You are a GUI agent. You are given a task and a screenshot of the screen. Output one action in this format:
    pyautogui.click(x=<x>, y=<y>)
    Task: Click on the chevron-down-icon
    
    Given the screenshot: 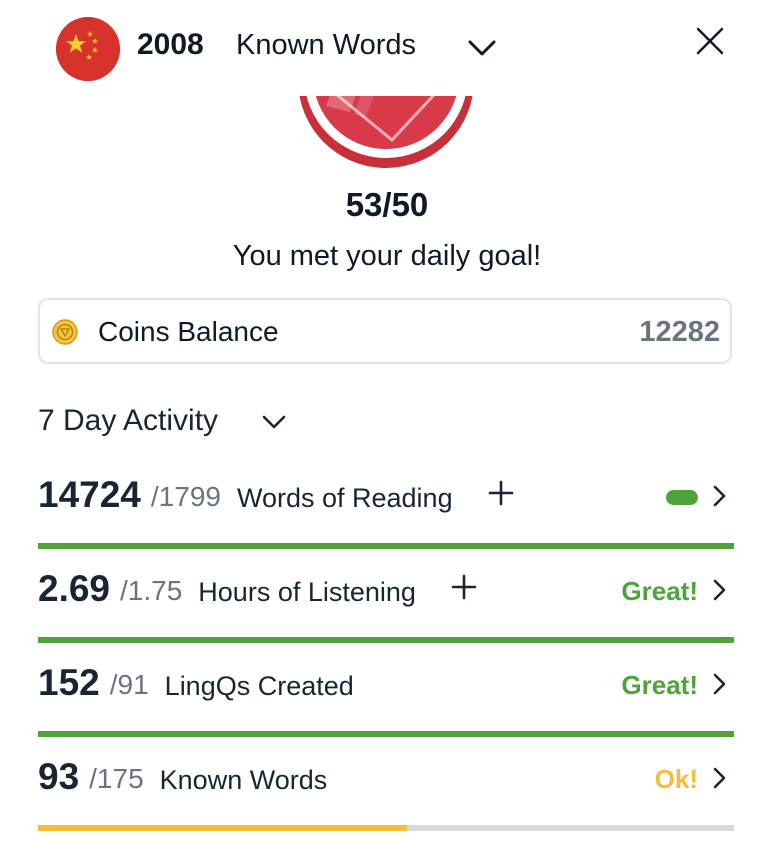 What is the action you would take?
    pyautogui.click(x=482, y=48)
    